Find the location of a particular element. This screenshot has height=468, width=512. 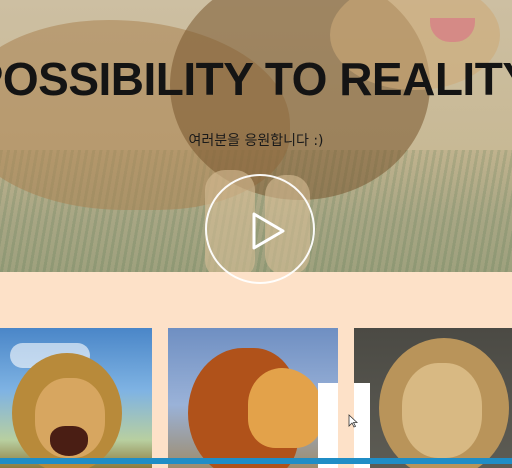

gallery-card-lion-portrait is located at coordinates (433, 398).